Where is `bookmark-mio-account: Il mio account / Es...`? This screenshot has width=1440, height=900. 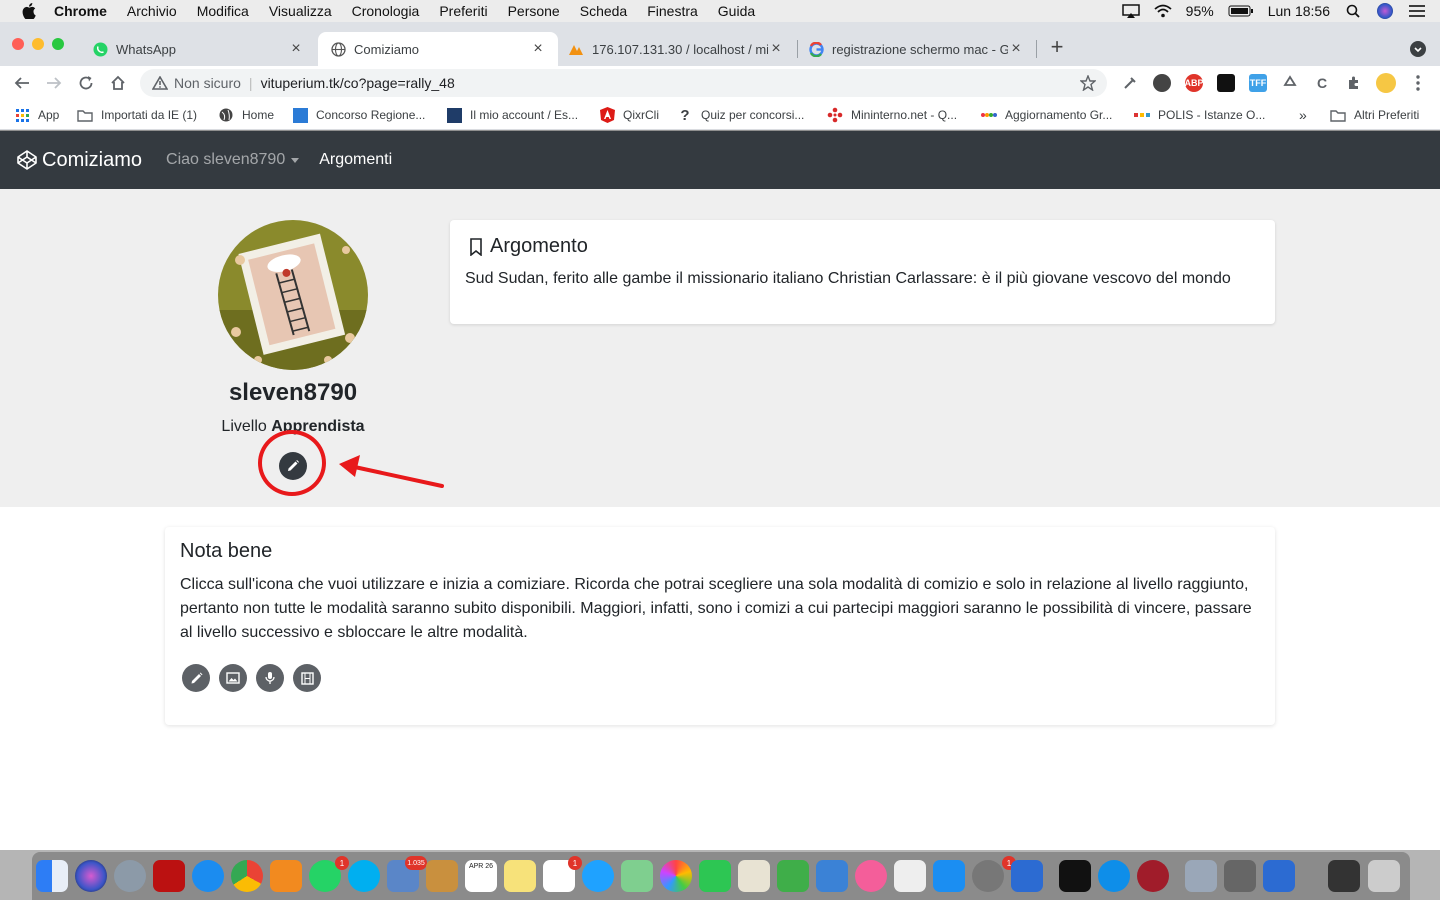 bookmark-mio-account: Il mio account / Es... is located at coordinates (512, 115).